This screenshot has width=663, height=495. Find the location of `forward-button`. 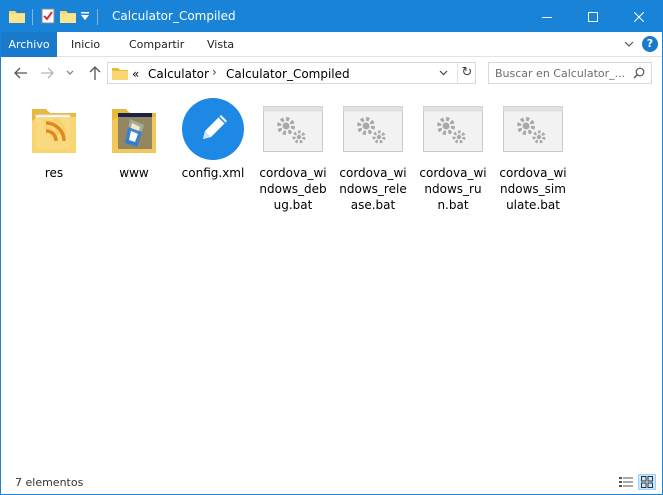

forward-button is located at coordinates (47, 73).